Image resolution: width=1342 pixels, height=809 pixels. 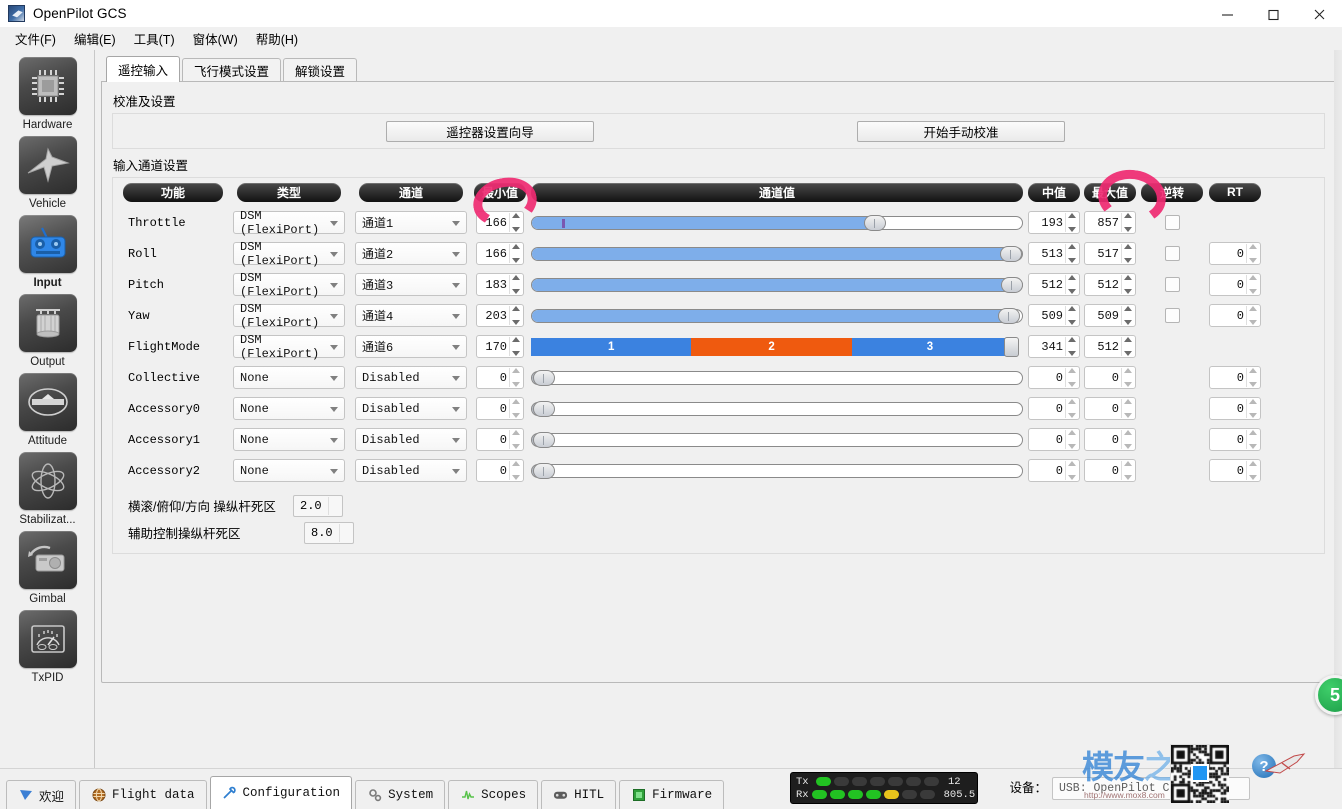 What do you see at coordinates (47, 647) in the screenshot?
I see `sidebar-item-txpid: TxPID` at bounding box center [47, 647].